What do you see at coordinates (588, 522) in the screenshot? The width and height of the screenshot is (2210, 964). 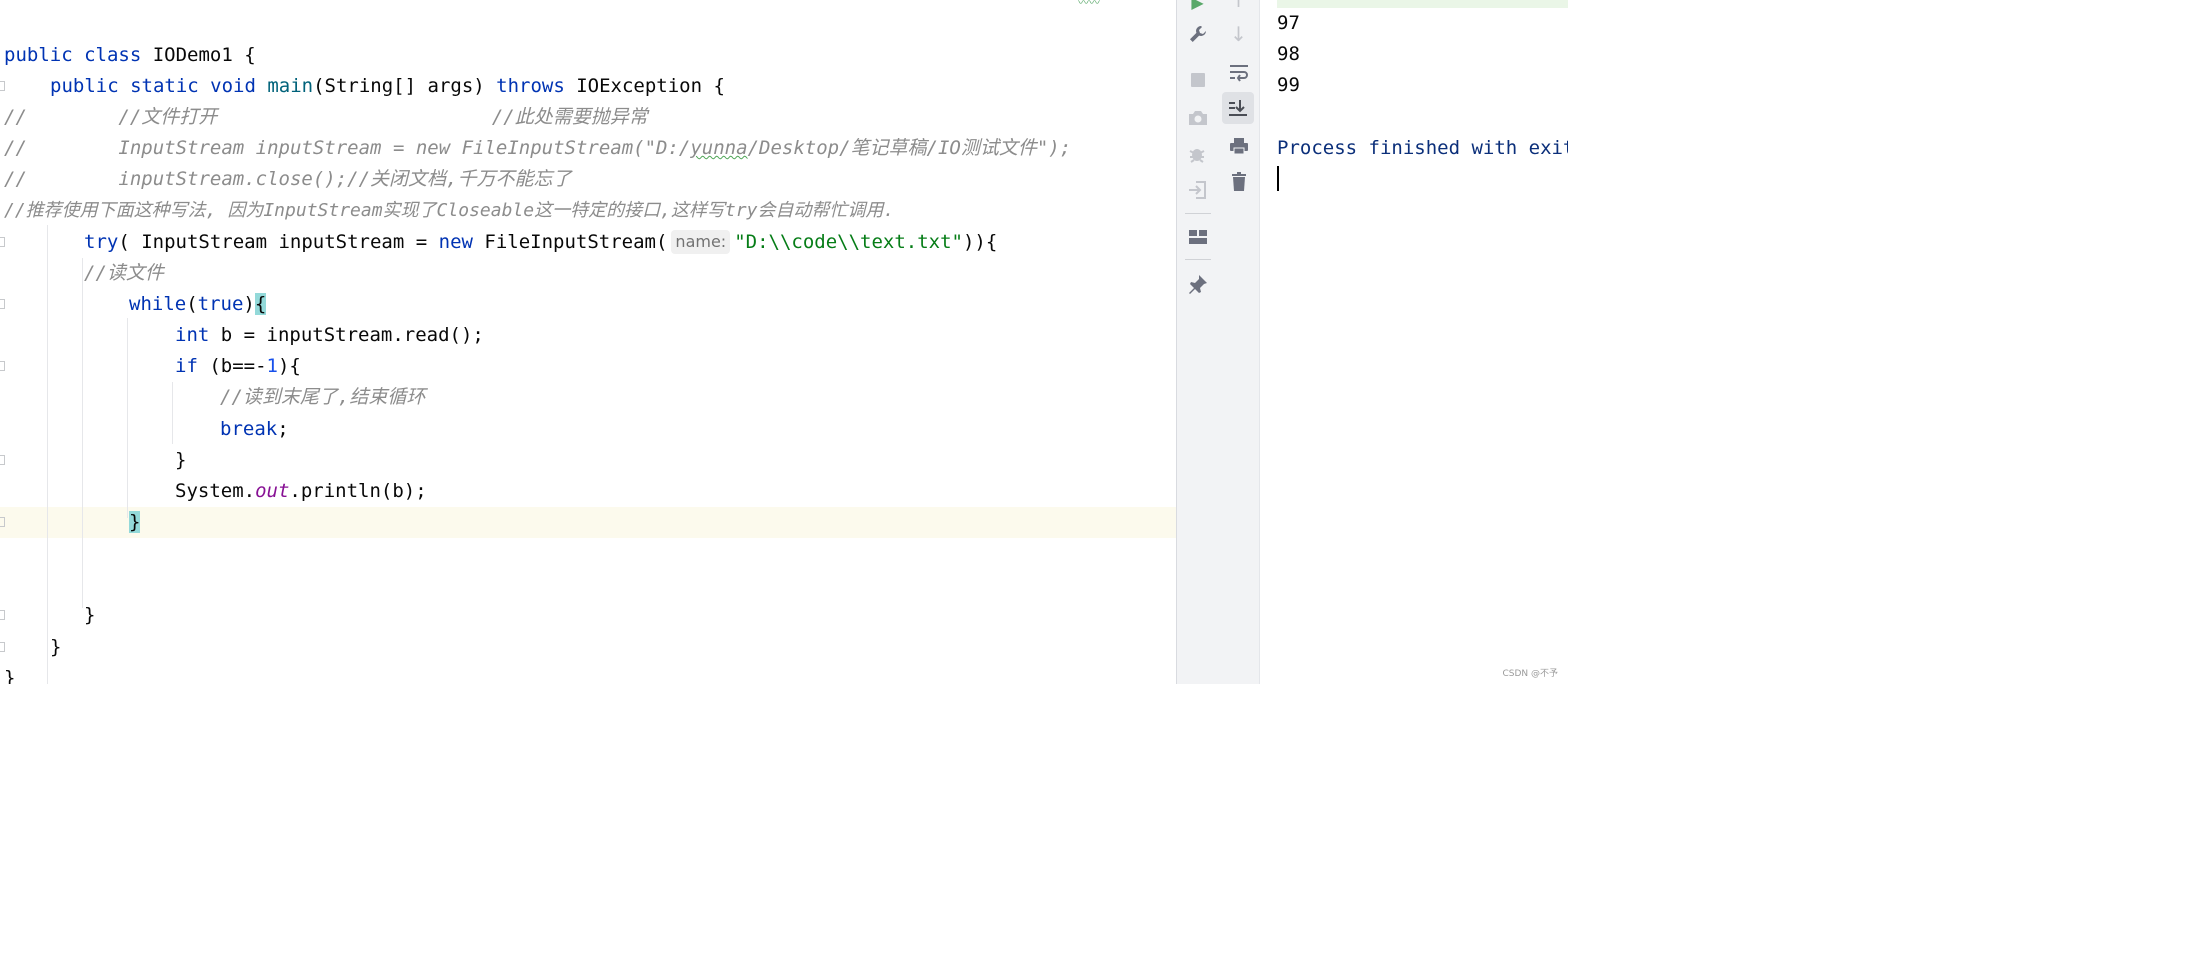 I see `current-line-highlight` at bounding box center [588, 522].